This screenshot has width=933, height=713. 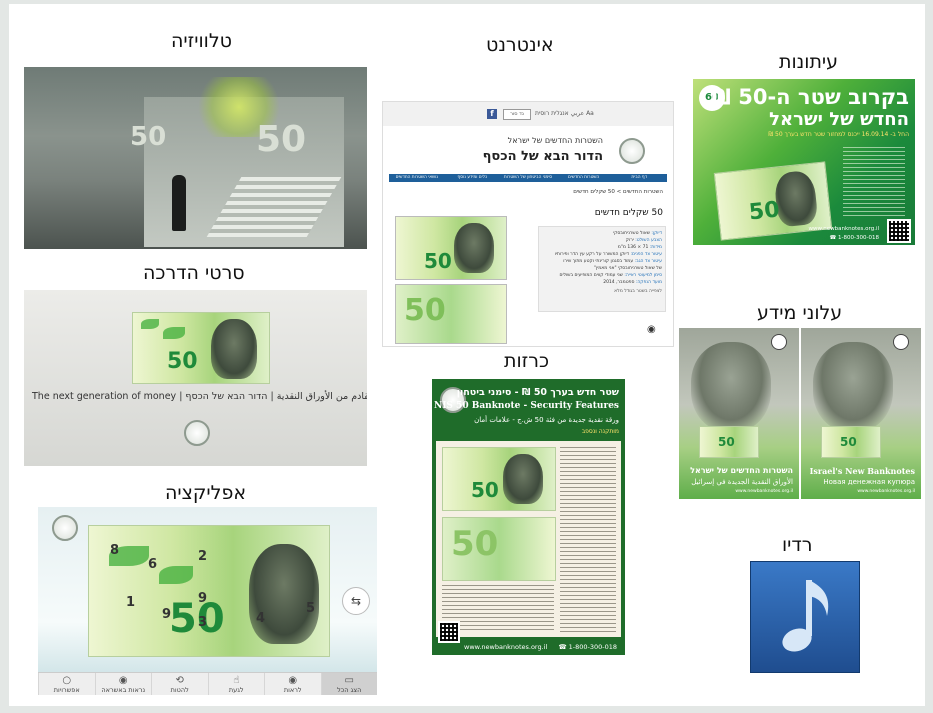 I want to click on tab-see: ◉ לראות, so click(x=292, y=684).